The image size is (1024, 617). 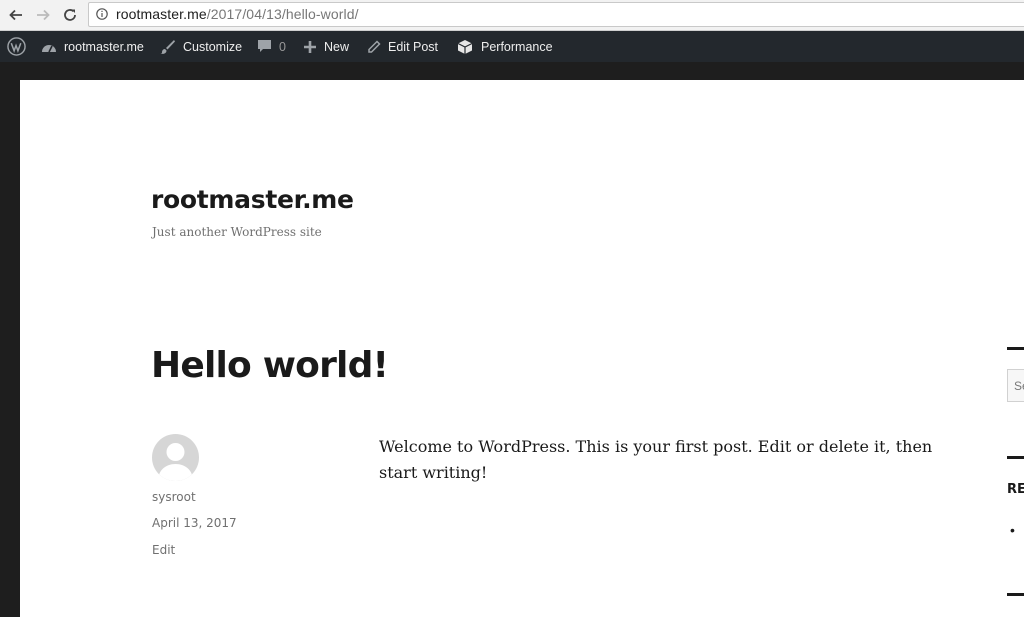 I want to click on browser-toolbar: rootmaster.me/2017/04/13/hello-world/, so click(x=512, y=15).